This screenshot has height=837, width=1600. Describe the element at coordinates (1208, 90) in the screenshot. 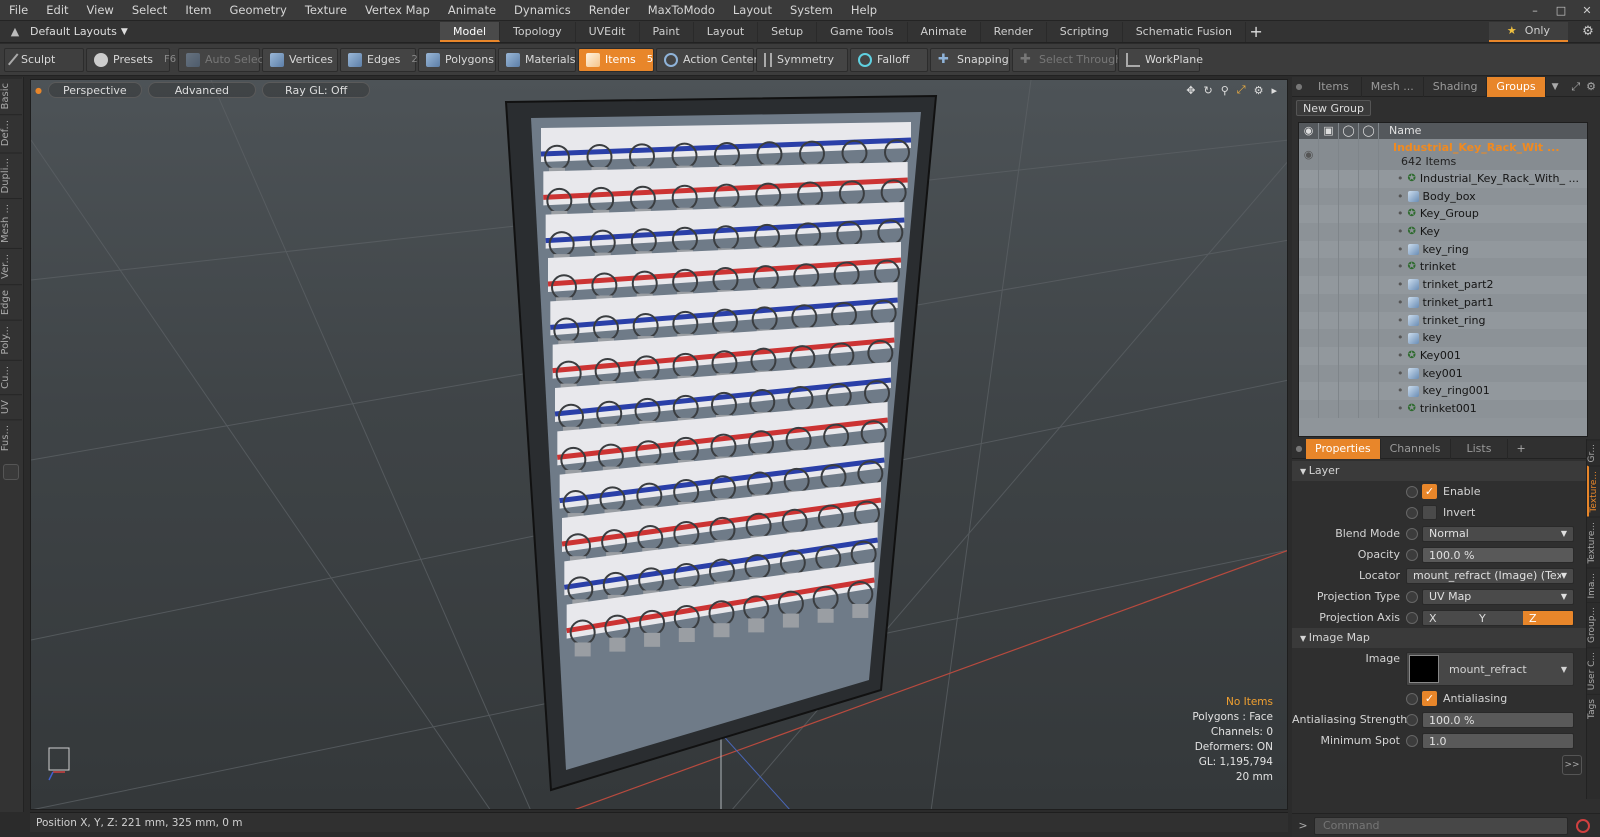

I see `rotate-icon: ↻` at that location.